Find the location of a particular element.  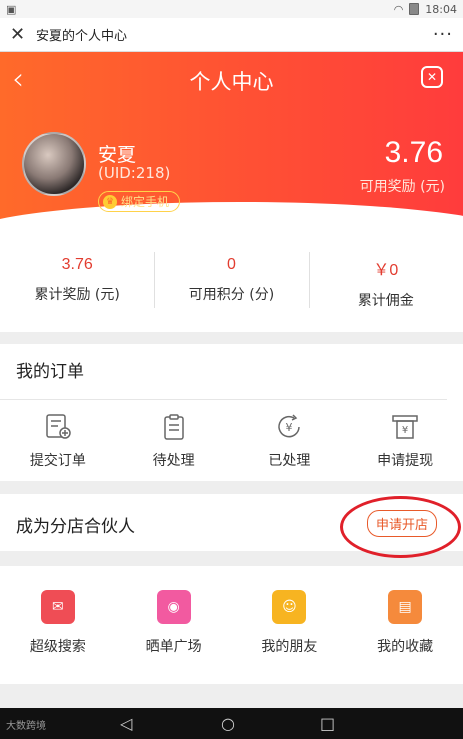

stat-commission: ￥0 累计佣金 is located at coordinates (385, 282).